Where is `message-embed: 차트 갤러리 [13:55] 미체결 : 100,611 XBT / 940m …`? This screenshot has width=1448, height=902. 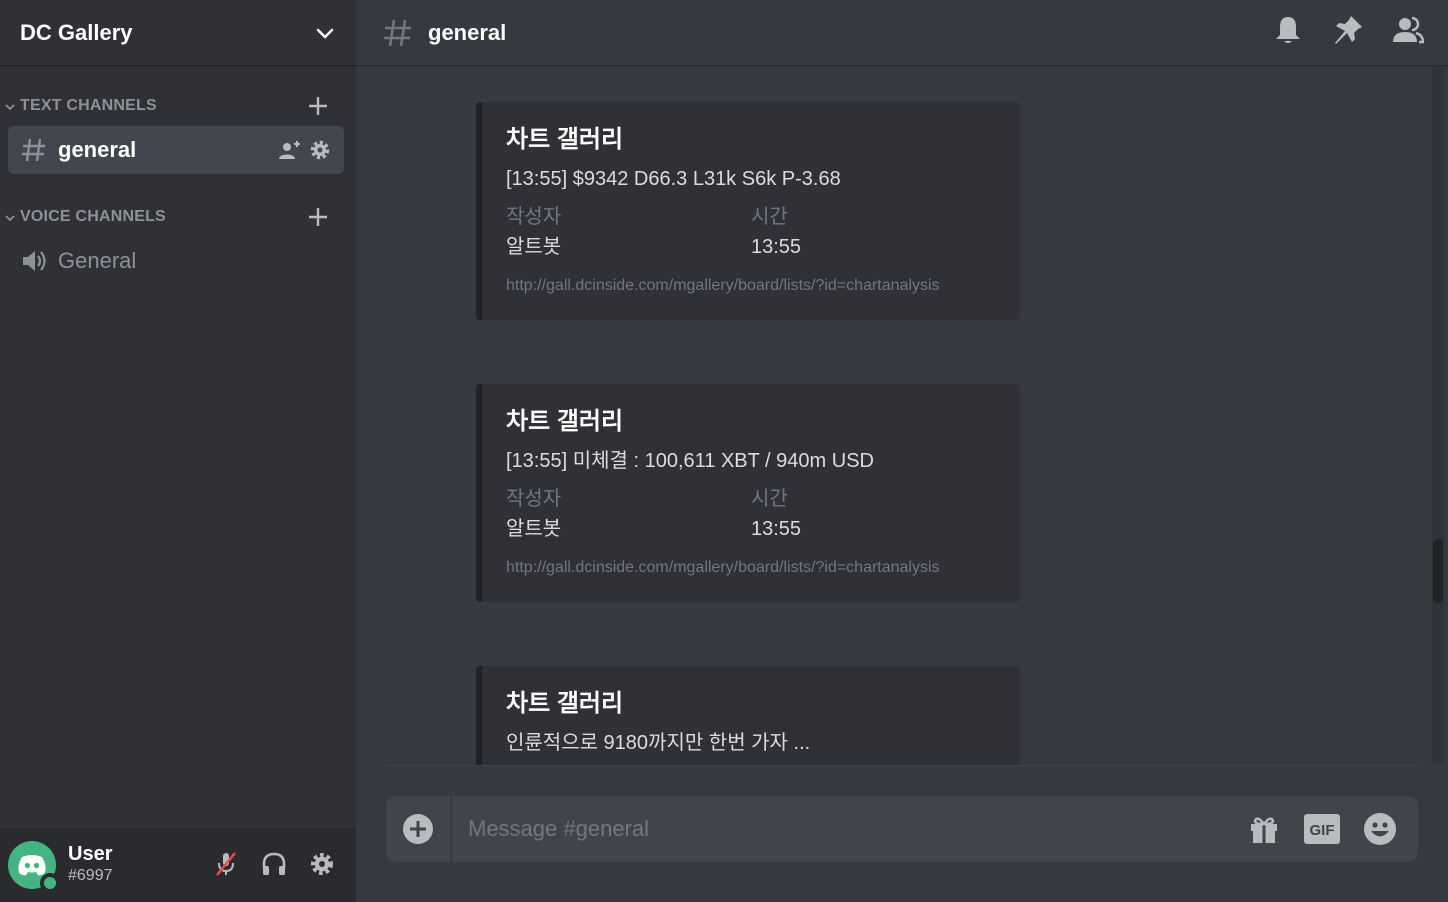 message-embed: 차트 갤러리 [13:55] 미체결 : 100,611 XBT / 940m … is located at coordinates (748, 493).